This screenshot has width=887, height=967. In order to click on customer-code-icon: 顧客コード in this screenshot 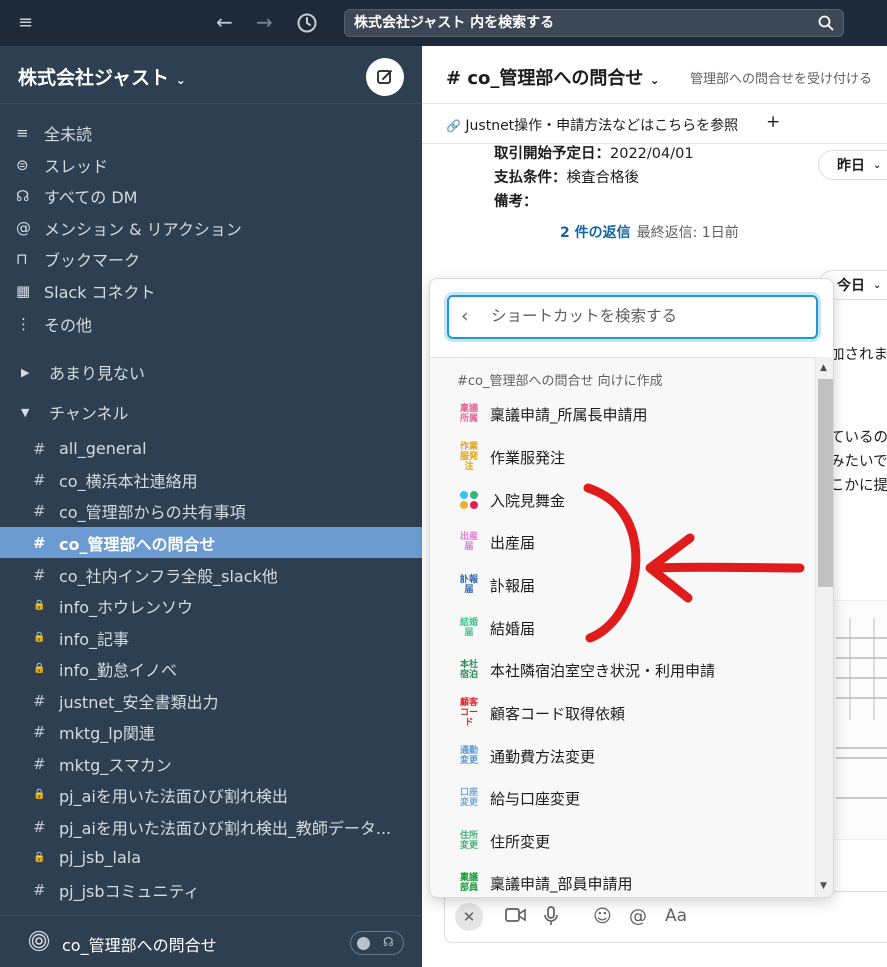, I will do `click(468, 713)`.